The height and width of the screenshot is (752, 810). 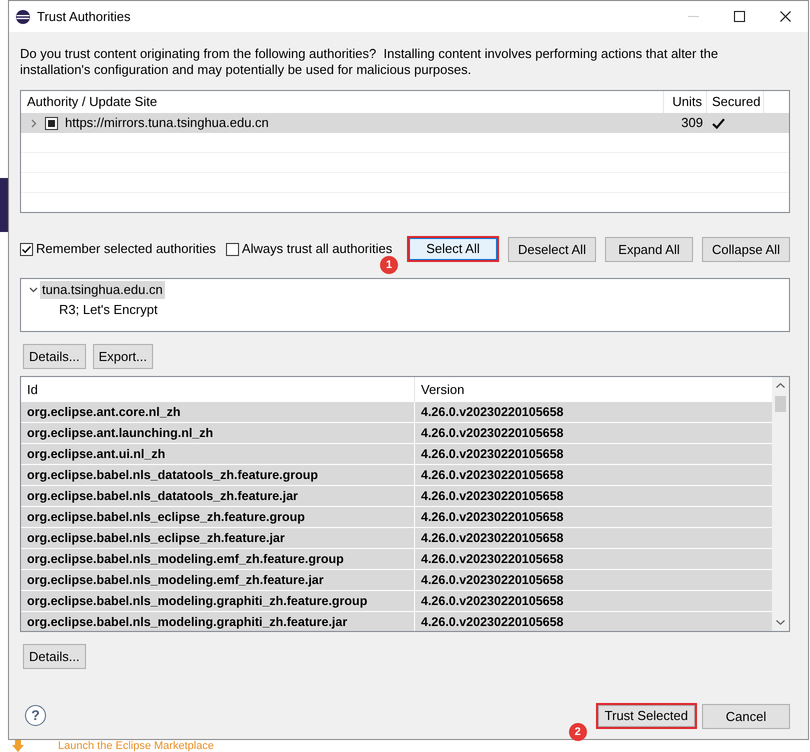 I want to click on tree-item: tuna.tsinghua.edu.cn, so click(x=102, y=290).